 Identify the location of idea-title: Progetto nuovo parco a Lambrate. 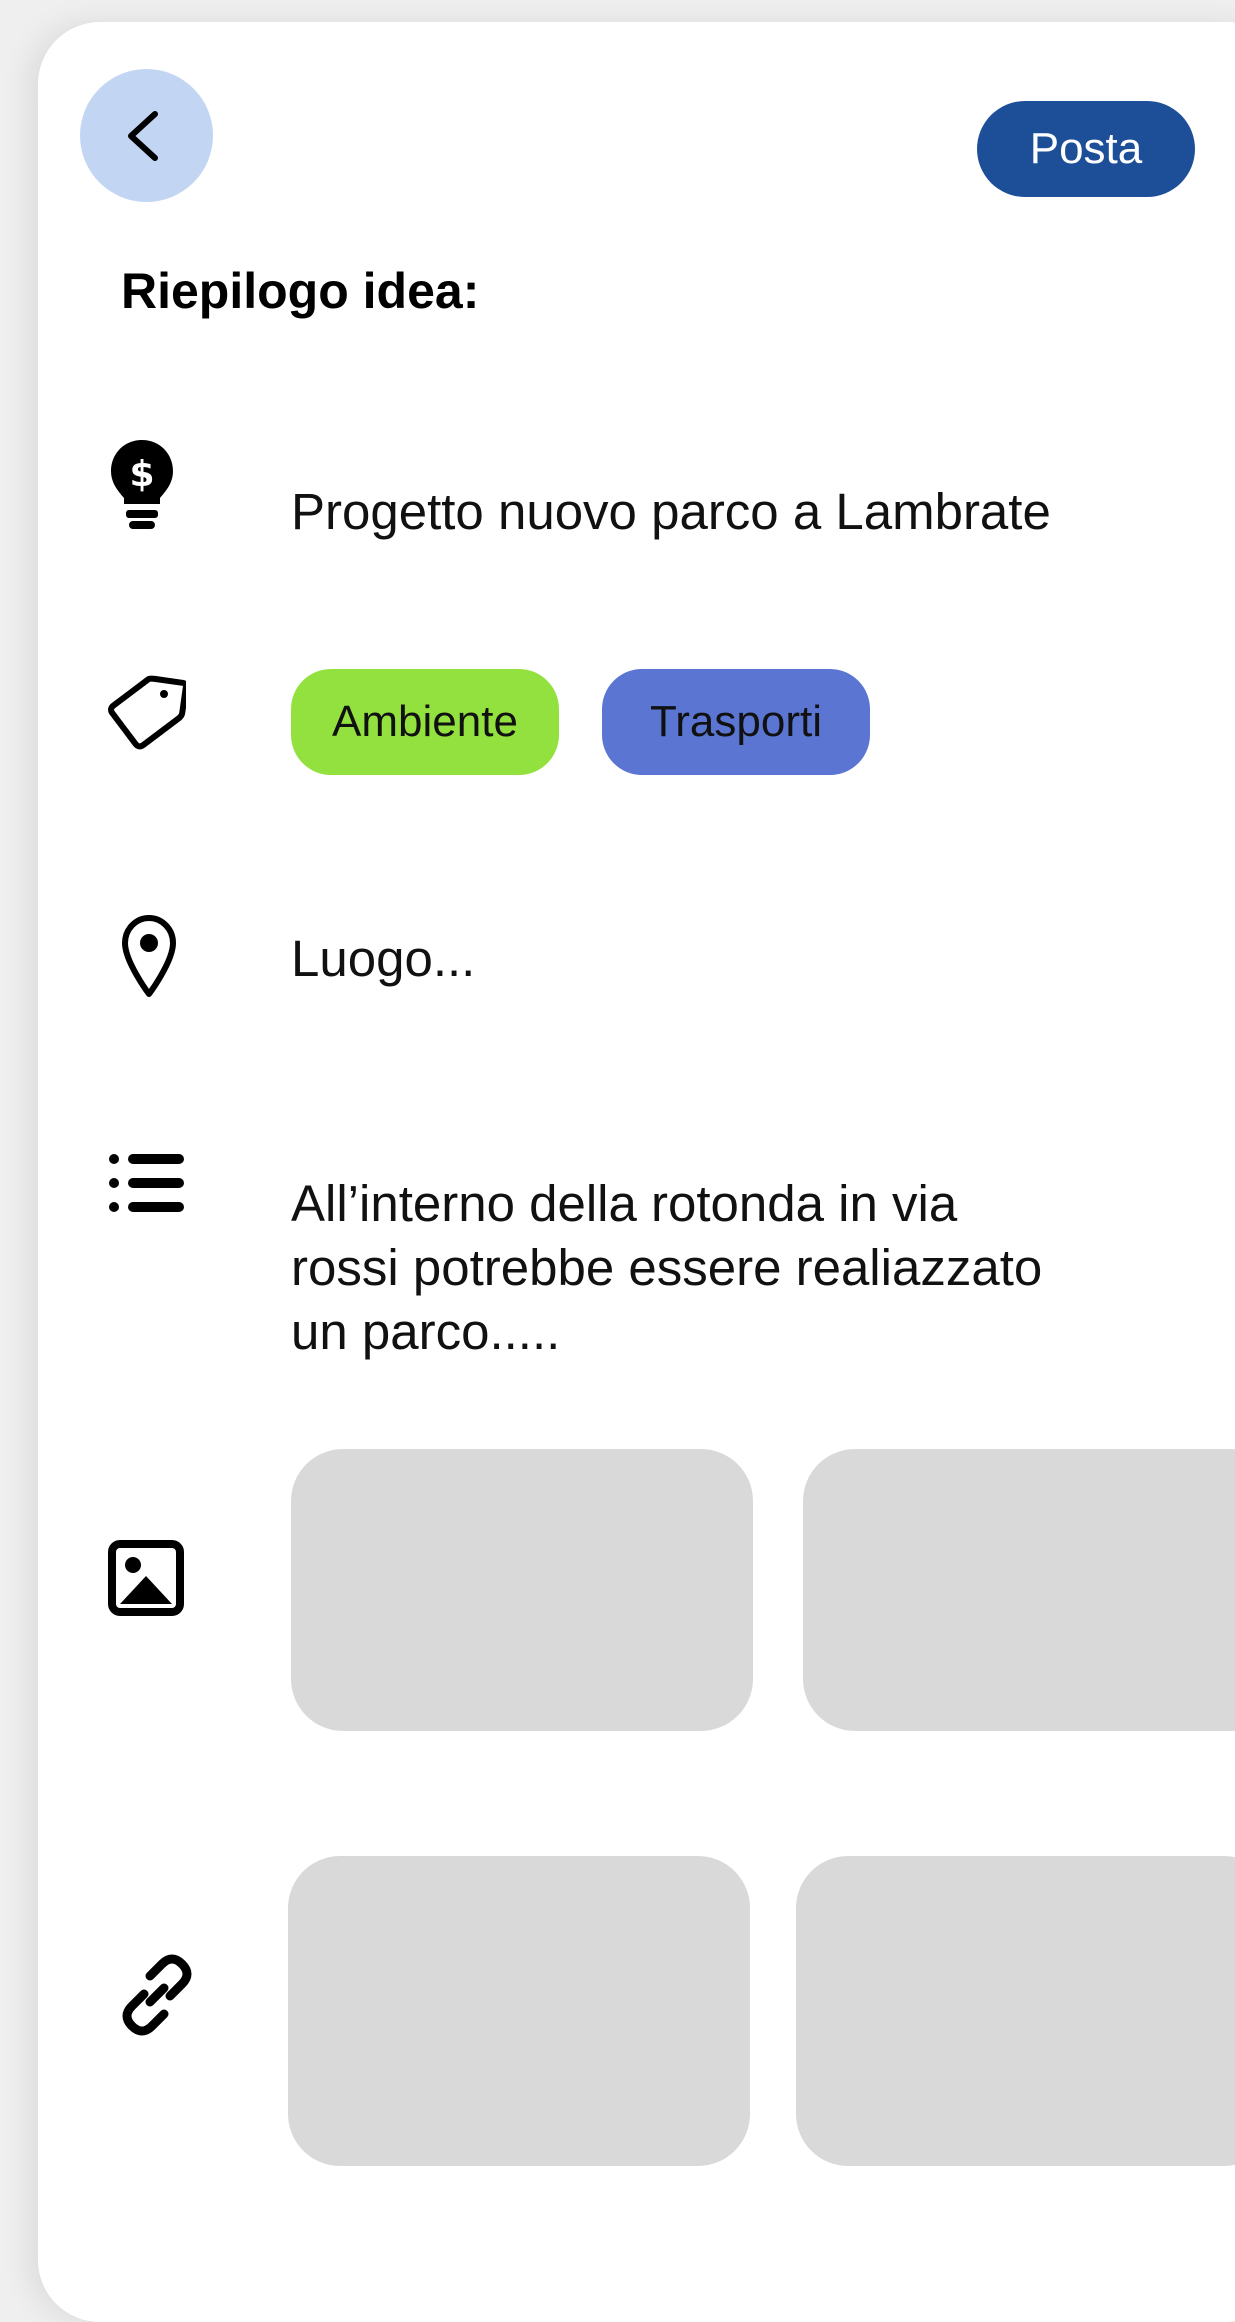
(671, 511).